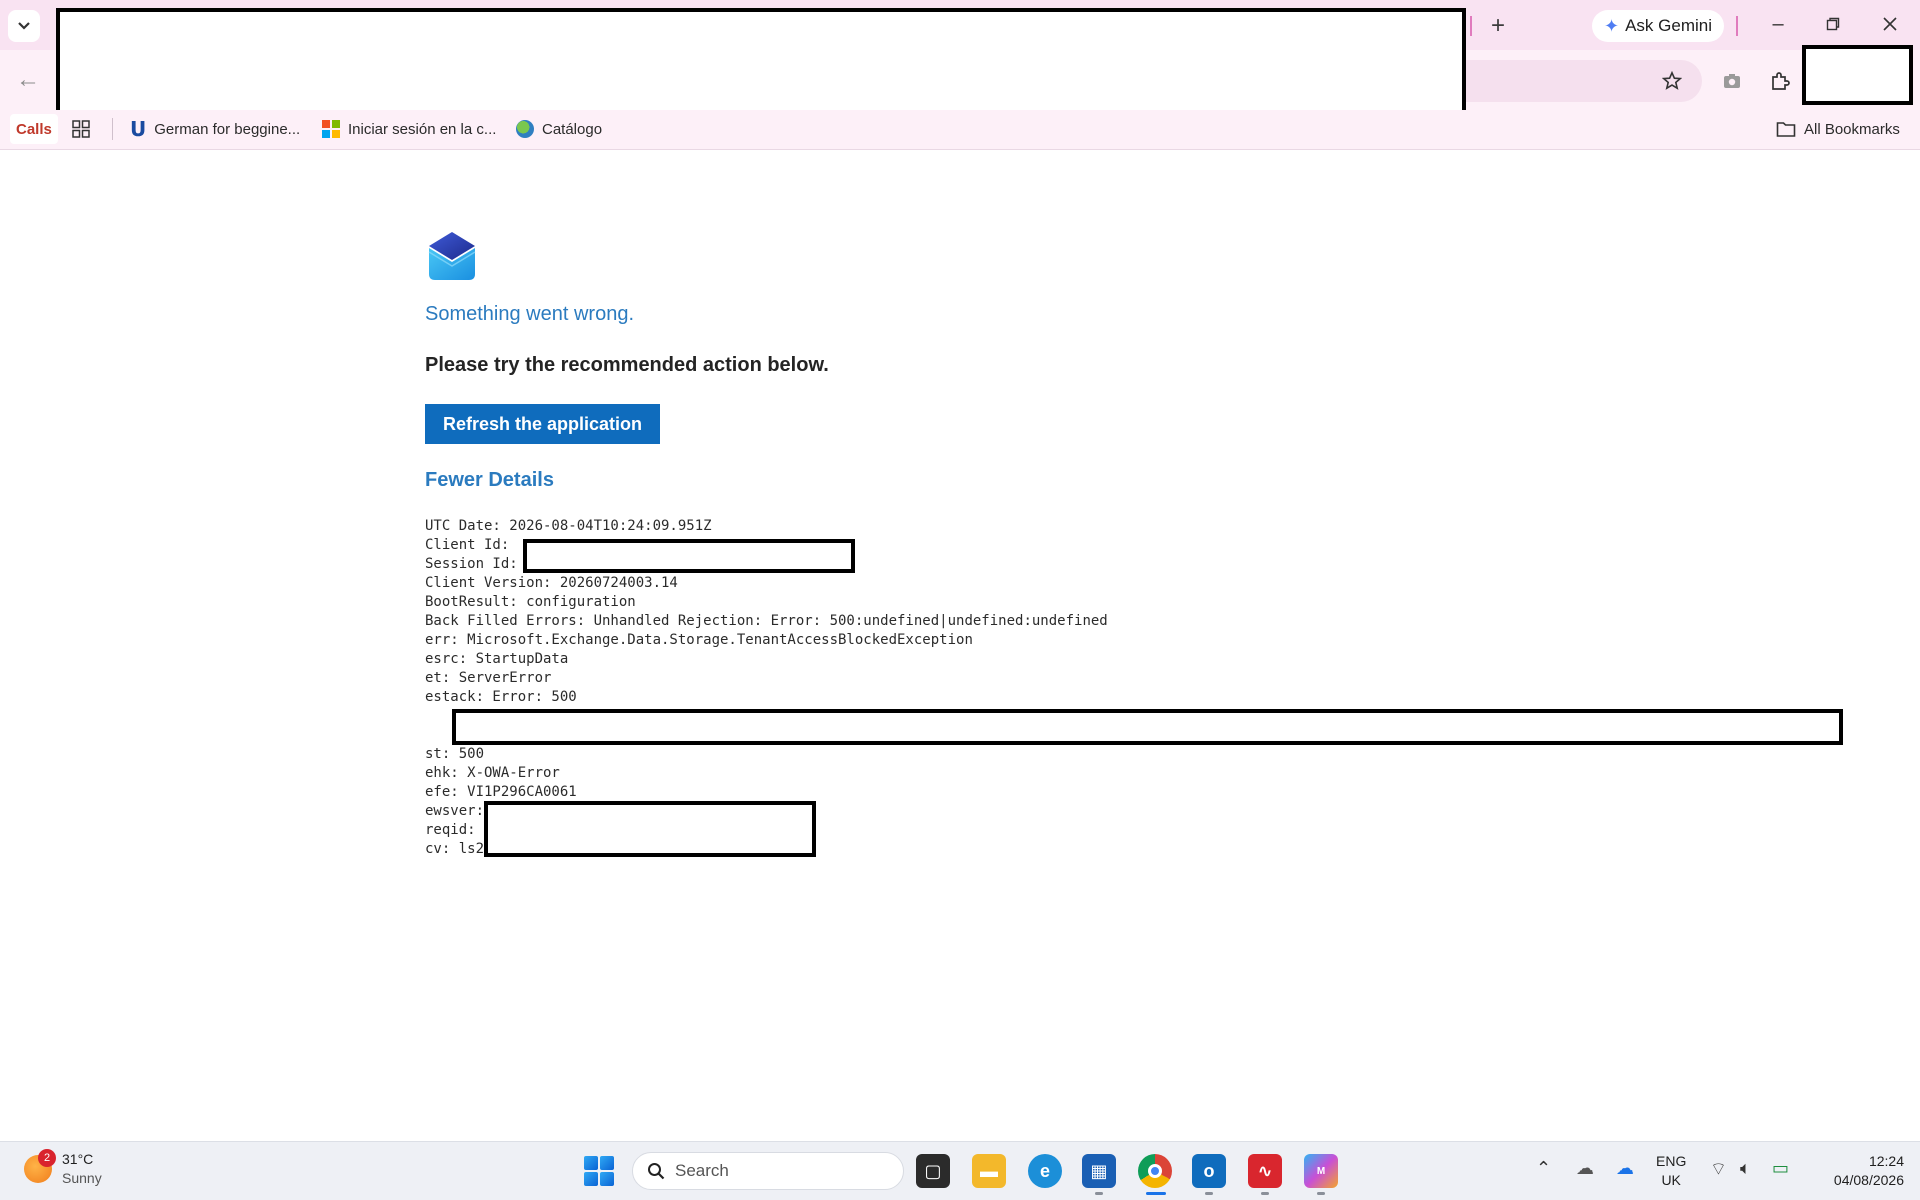 Image resolution: width=1920 pixels, height=1200 pixels. I want to click on plus-icon: +, so click(1497, 25).